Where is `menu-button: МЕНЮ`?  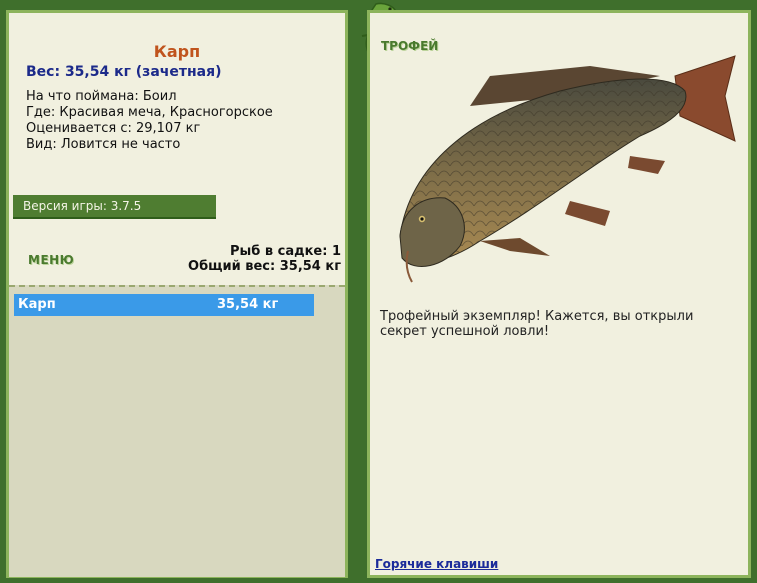 menu-button: МЕНЮ is located at coordinates (51, 260).